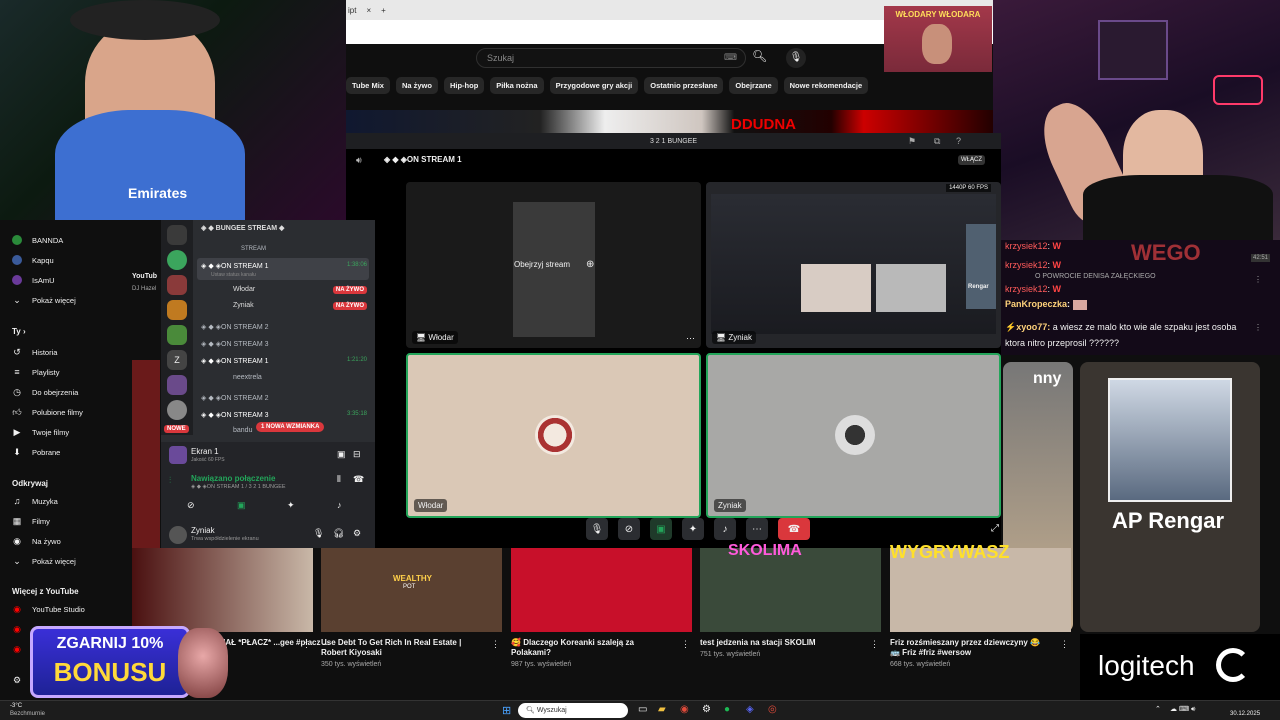 The image size is (1280, 720). Describe the element at coordinates (243, 305) in the screenshot. I see `voice-user: Zyniak` at that location.